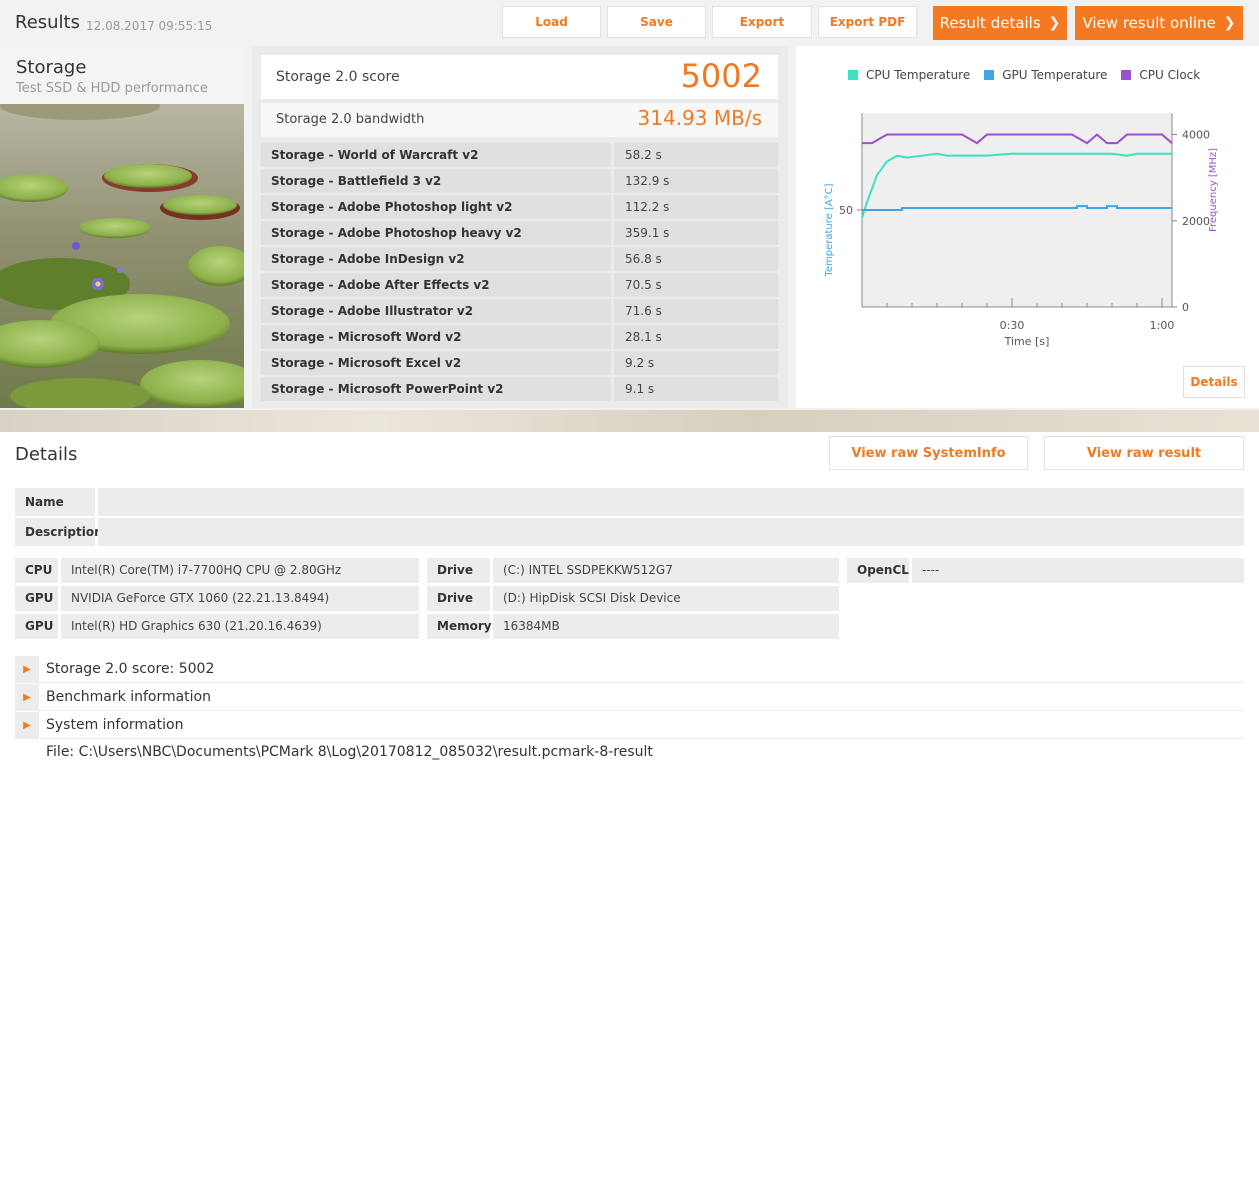 The image size is (1259, 1200). Describe the element at coordinates (47, 22) in the screenshot. I see `page-title: Results` at that location.